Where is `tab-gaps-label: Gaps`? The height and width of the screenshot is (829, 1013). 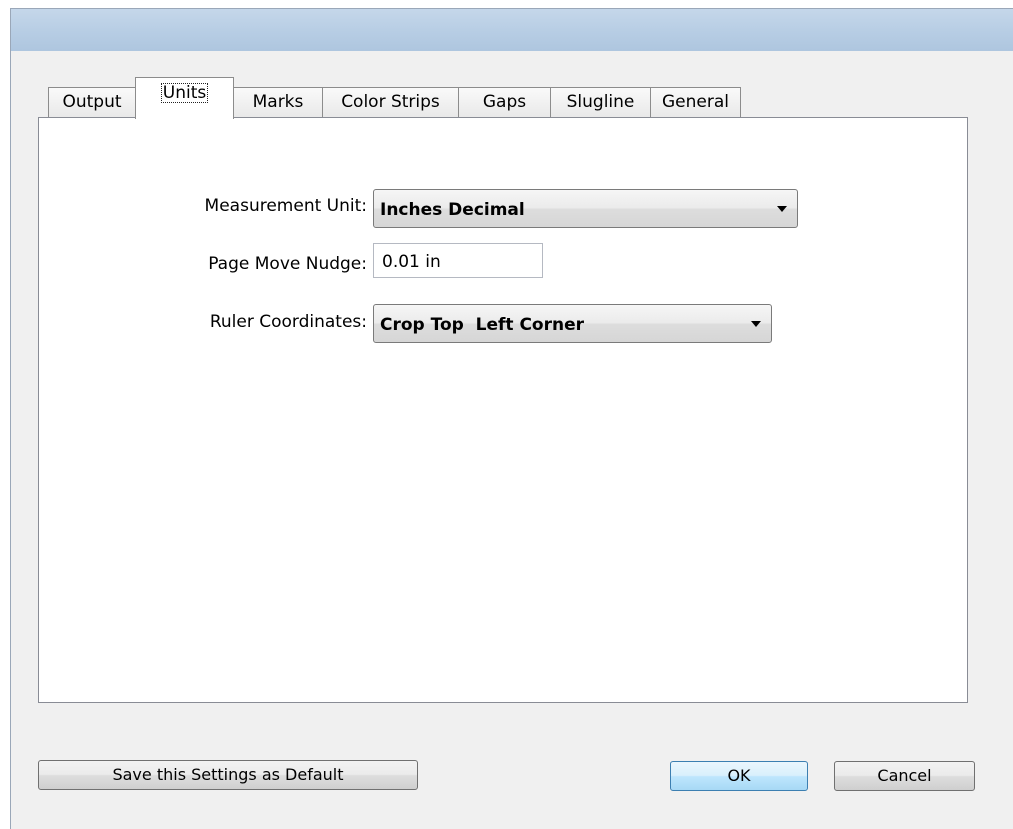 tab-gaps-label: Gaps is located at coordinates (504, 102).